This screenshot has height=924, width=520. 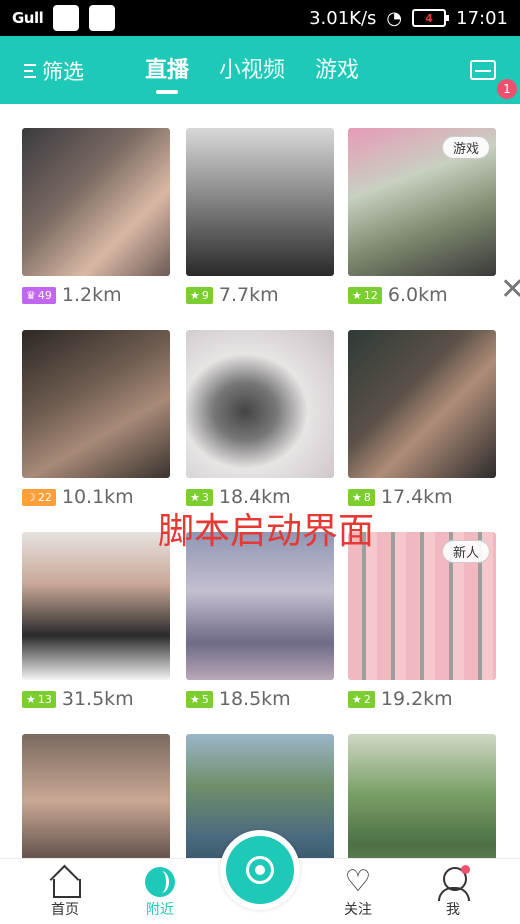 What do you see at coordinates (266, 531) in the screenshot?
I see `overlay-caption: 脚本启动界面` at bounding box center [266, 531].